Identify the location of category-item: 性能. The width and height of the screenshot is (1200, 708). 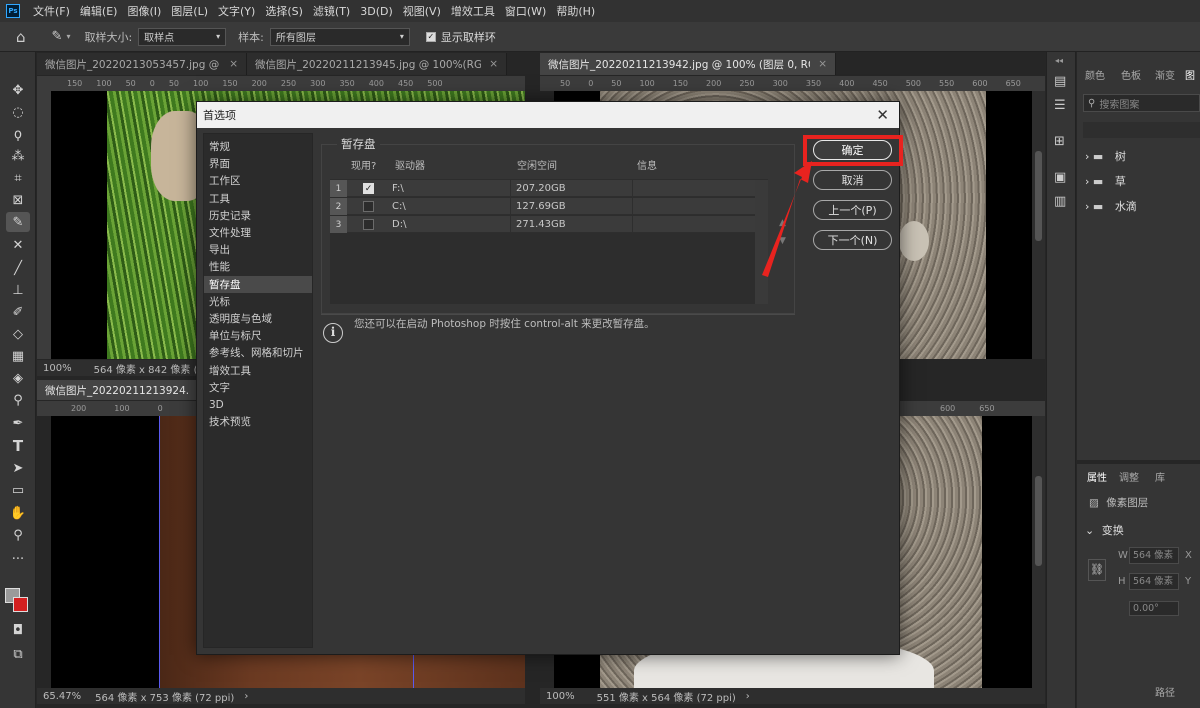
(258, 266).